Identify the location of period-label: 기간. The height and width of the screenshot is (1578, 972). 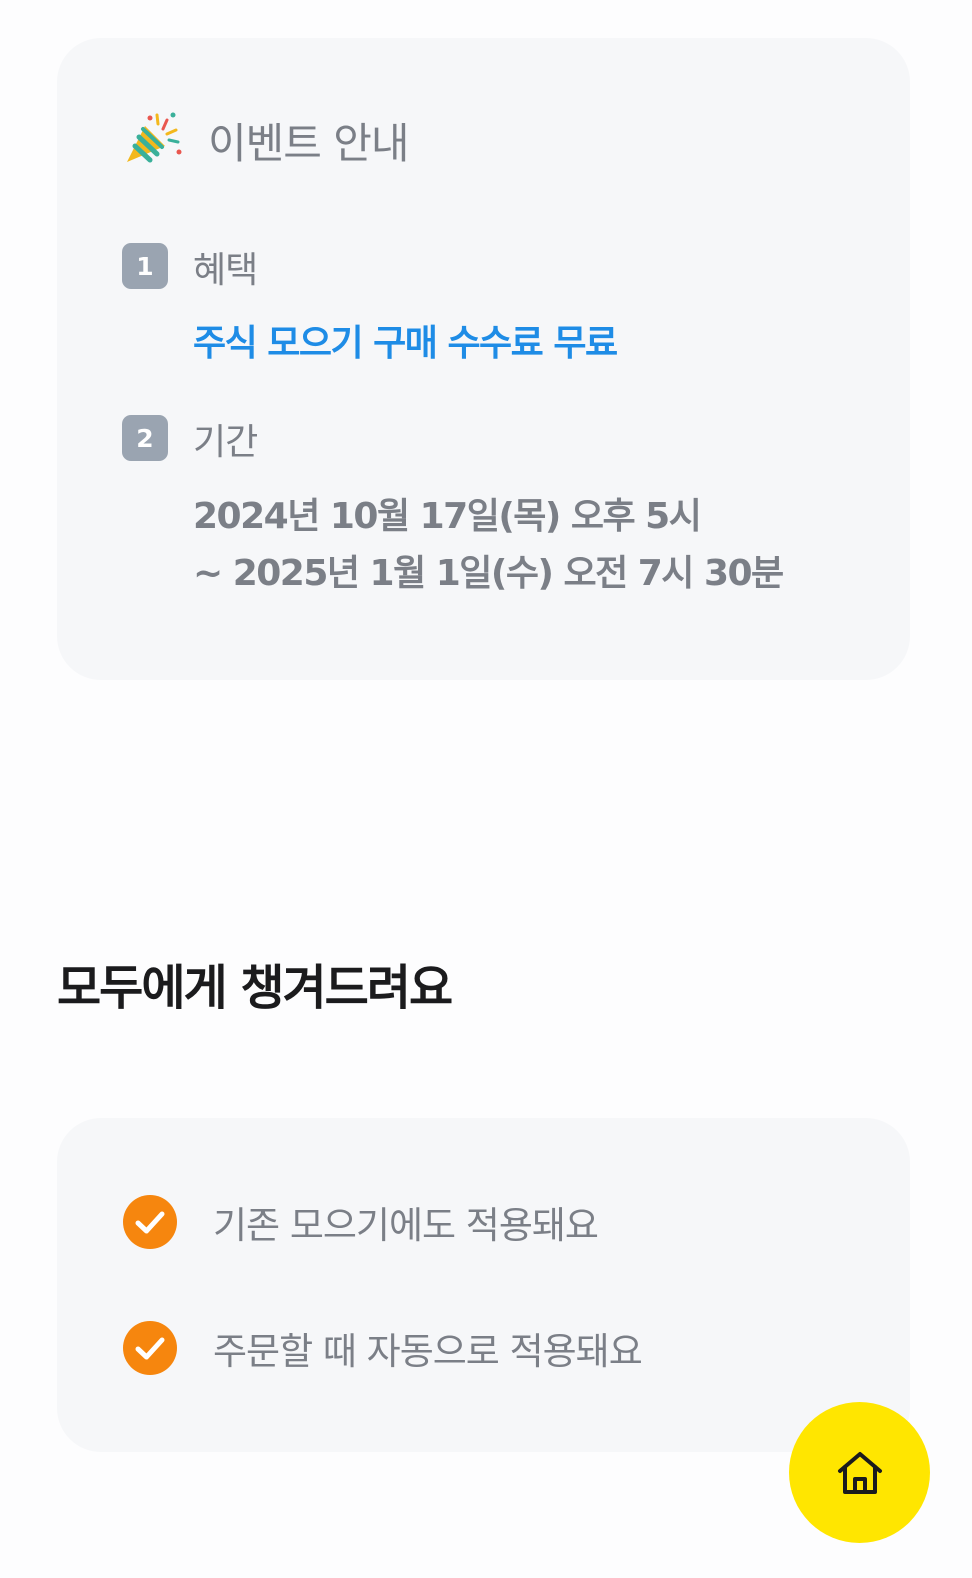
(225, 442).